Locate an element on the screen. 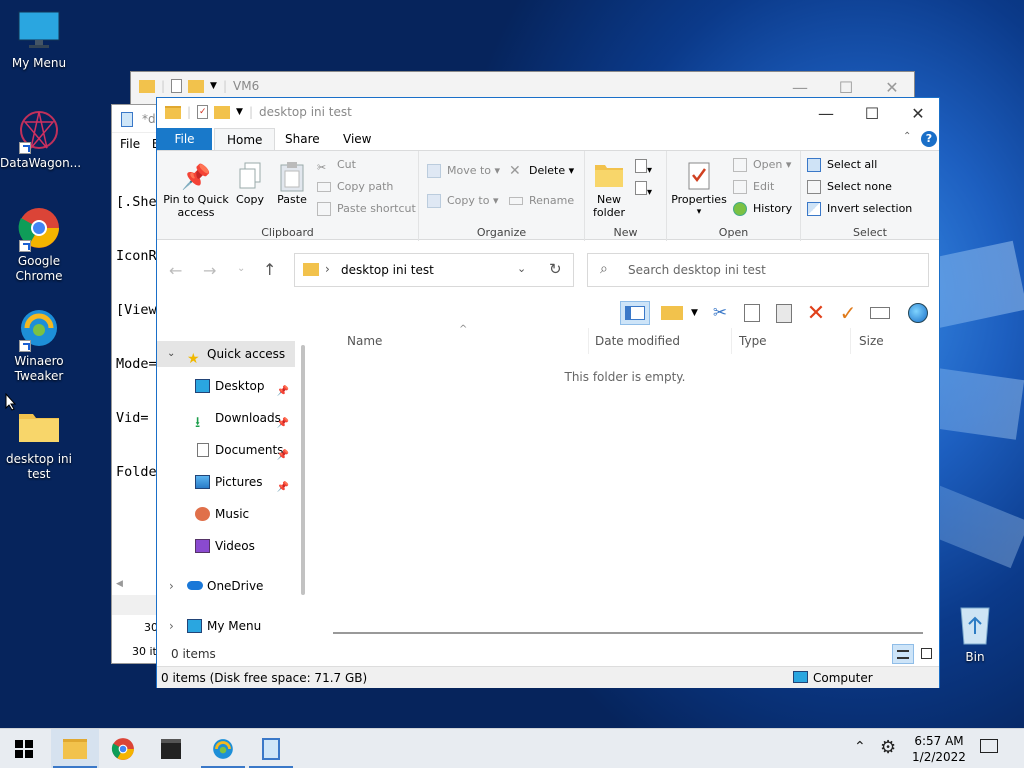 The height and width of the screenshot is (768, 1024). taskbar-chrome is located at coordinates (123, 748).